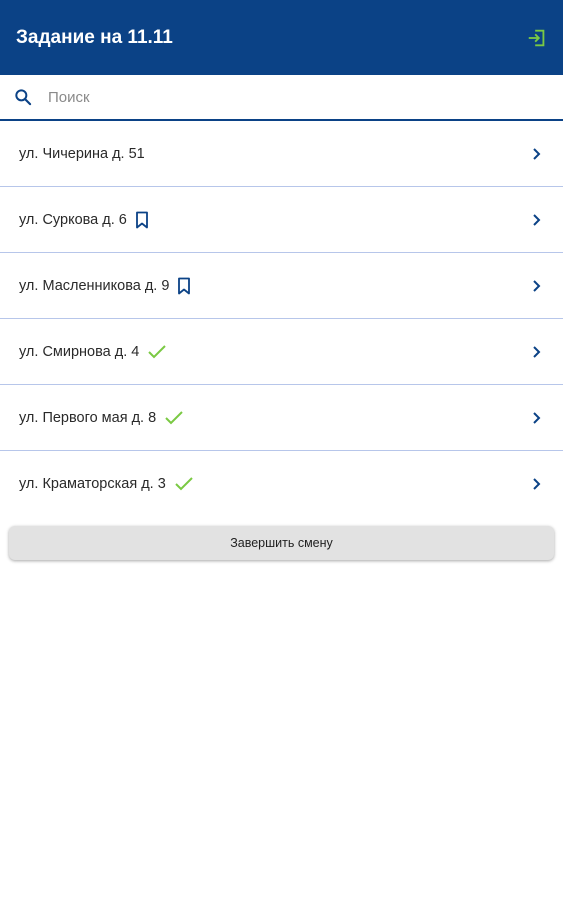 The image size is (563, 900). Describe the element at coordinates (281, 352) in the screenshot. I see `list-item: ул. Смирнова д. 4` at that location.